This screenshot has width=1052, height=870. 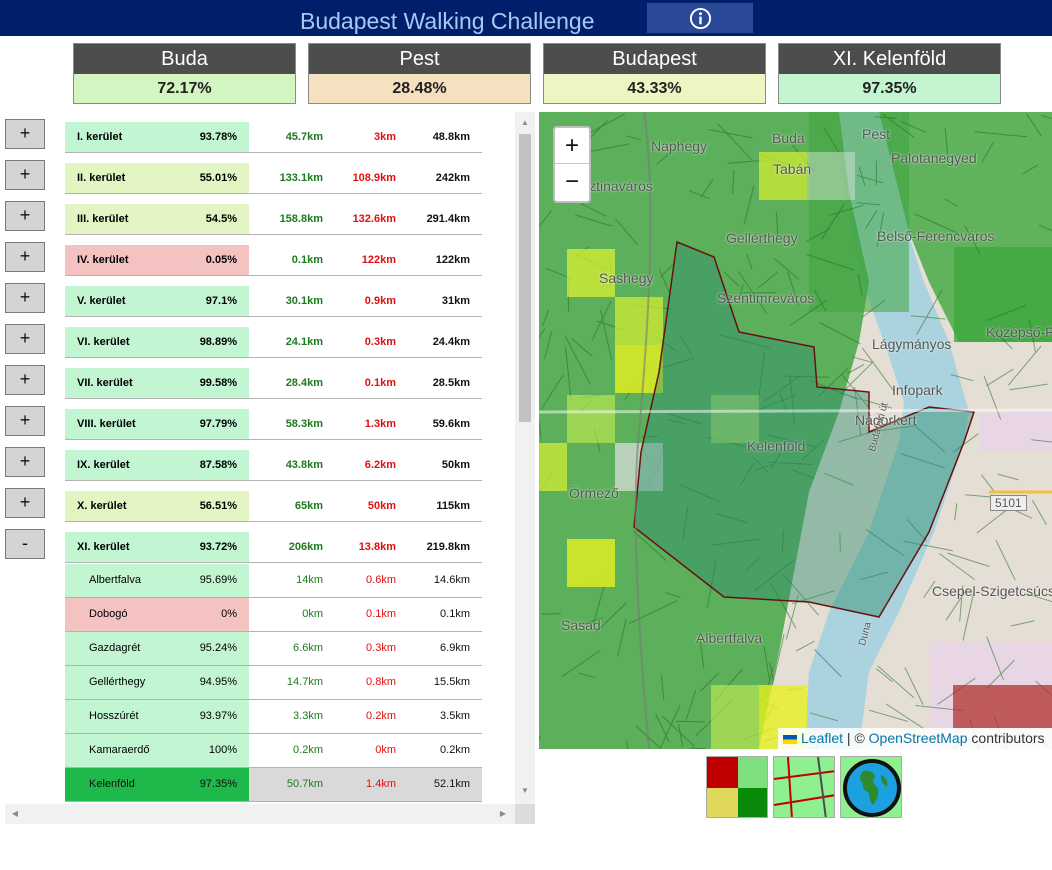 What do you see at coordinates (157, 260) in the screenshot?
I see `row-name-cell: IV. kerület 0.05%` at bounding box center [157, 260].